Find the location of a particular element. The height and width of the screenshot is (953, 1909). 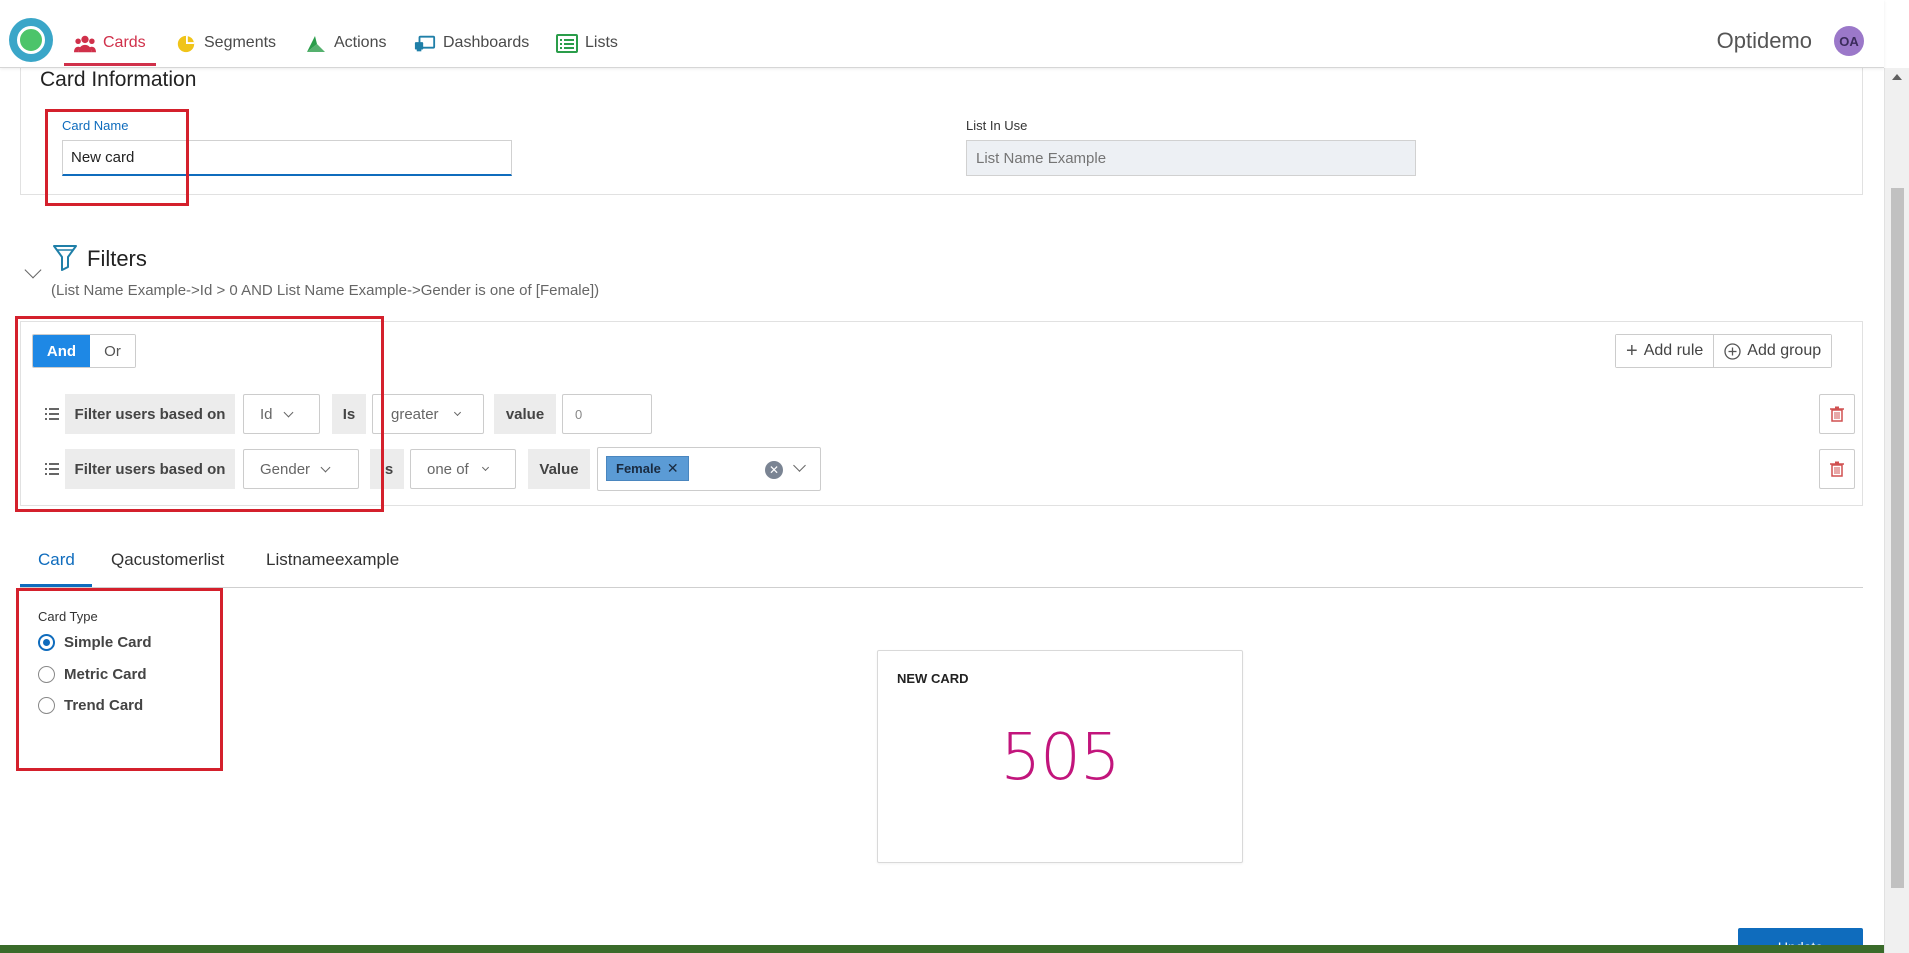

nav-actions: Actions is located at coordinates (345, 47).